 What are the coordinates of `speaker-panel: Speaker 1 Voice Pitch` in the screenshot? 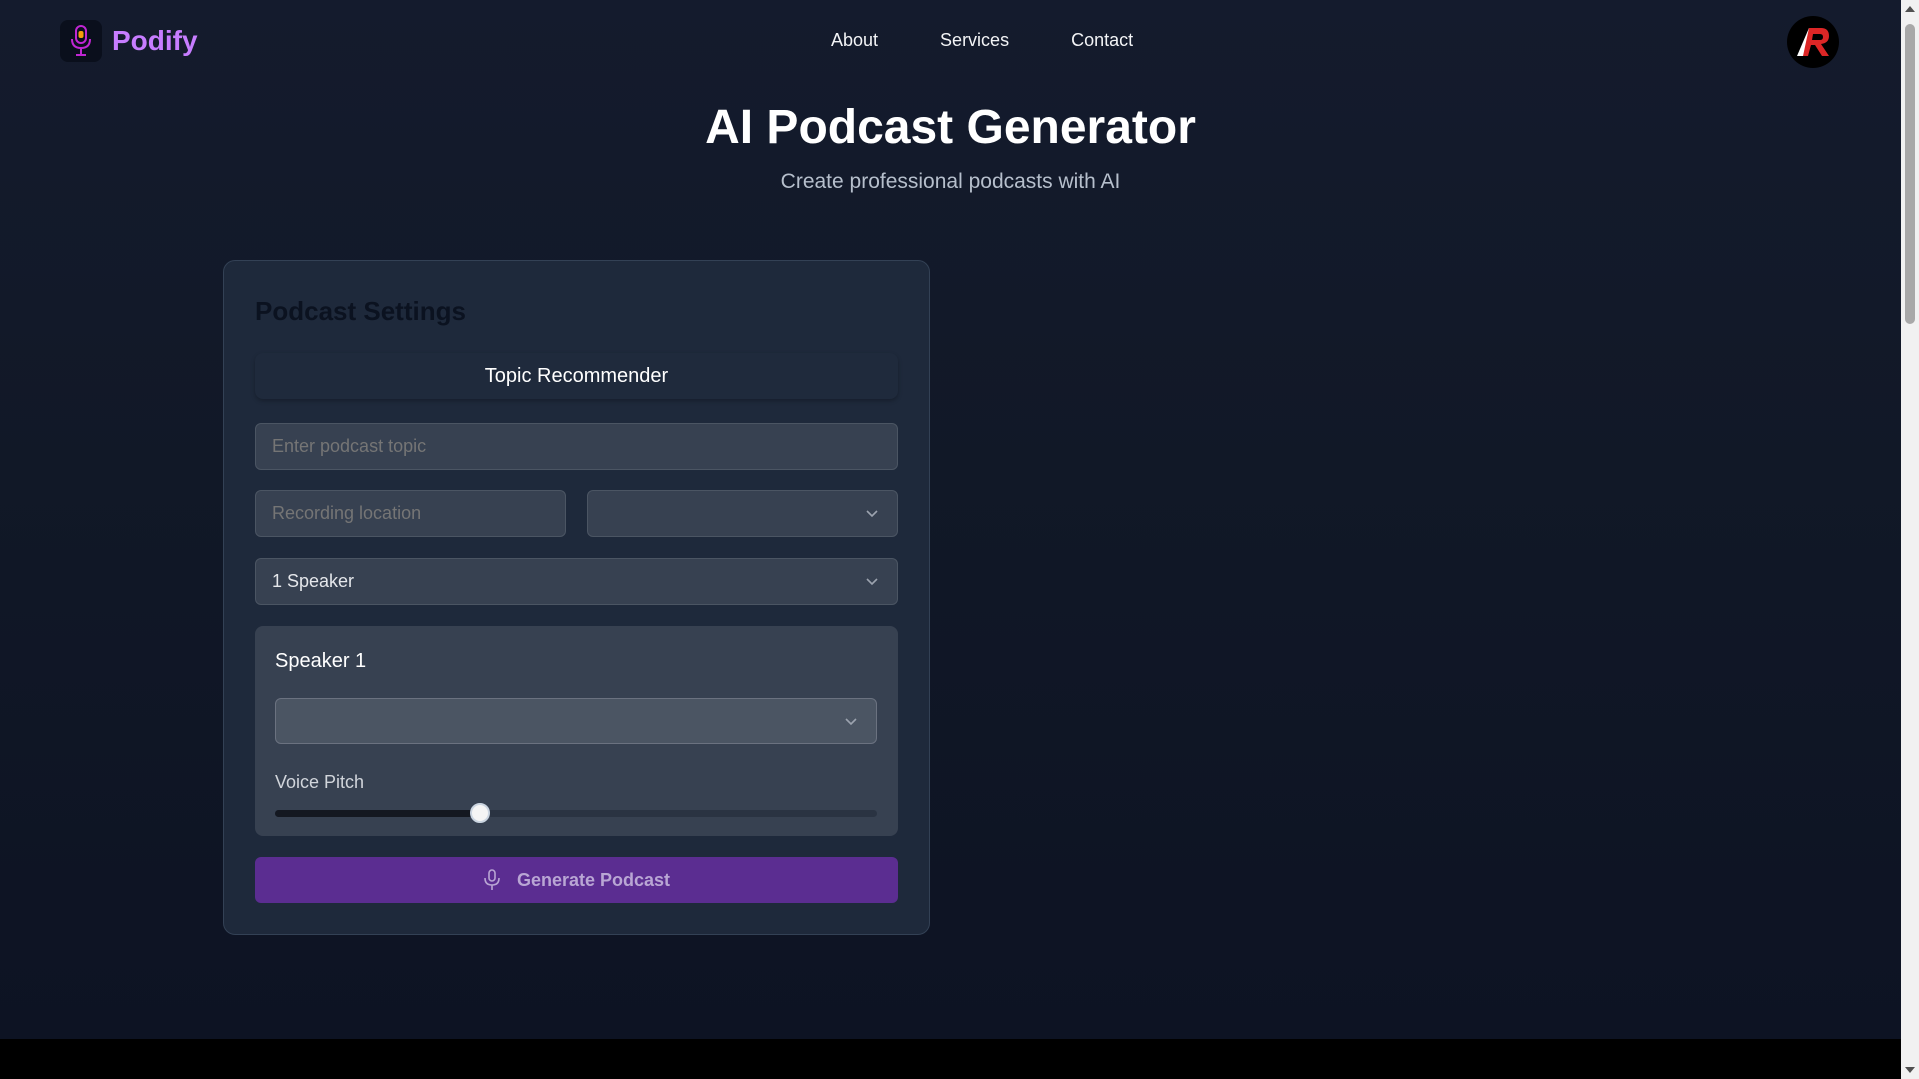 It's located at (576, 731).